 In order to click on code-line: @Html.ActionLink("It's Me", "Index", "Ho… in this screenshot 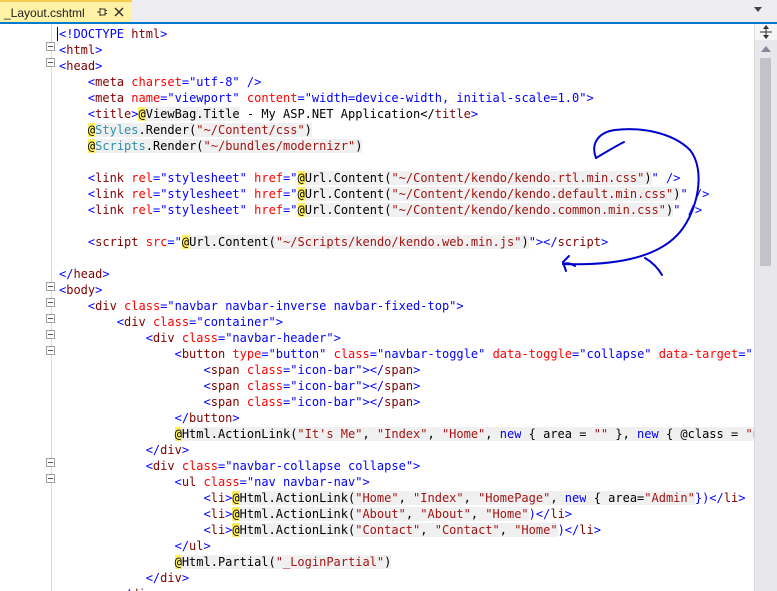, I will do `click(417, 434)`.